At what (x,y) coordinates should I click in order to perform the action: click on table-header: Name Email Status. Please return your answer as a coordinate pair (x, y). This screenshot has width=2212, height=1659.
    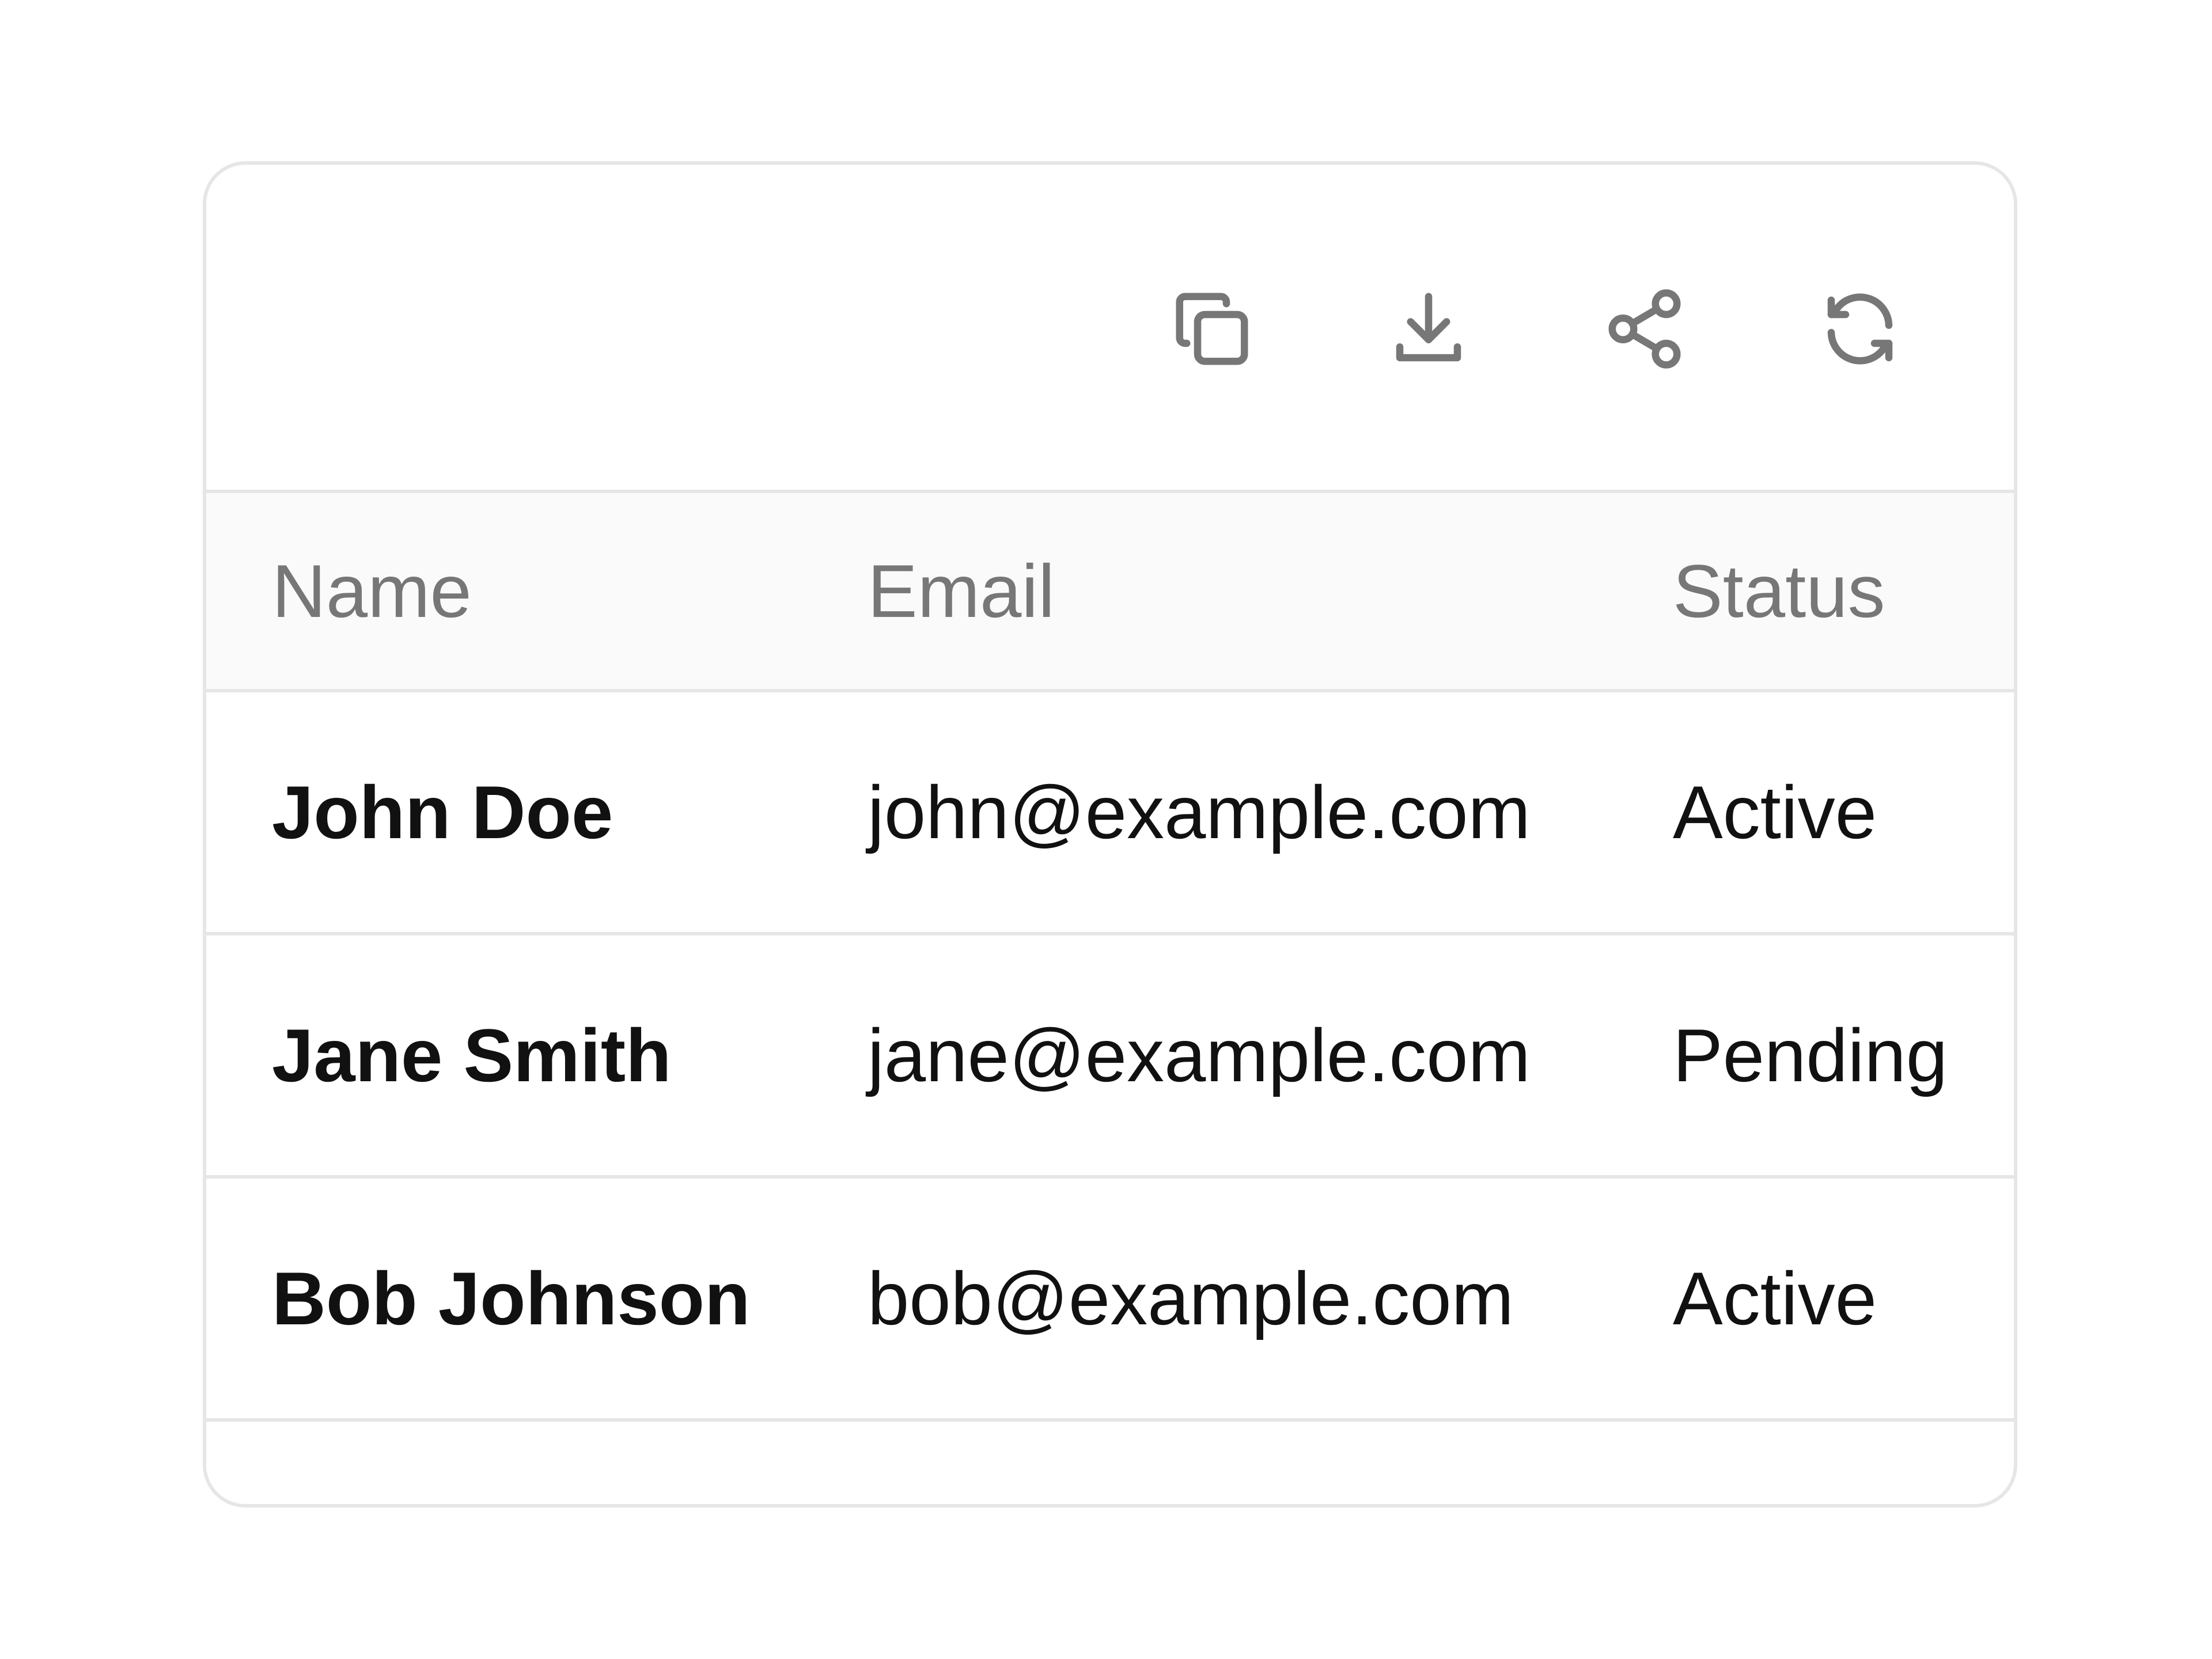
    Looking at the image, I should click on (1110, 592).